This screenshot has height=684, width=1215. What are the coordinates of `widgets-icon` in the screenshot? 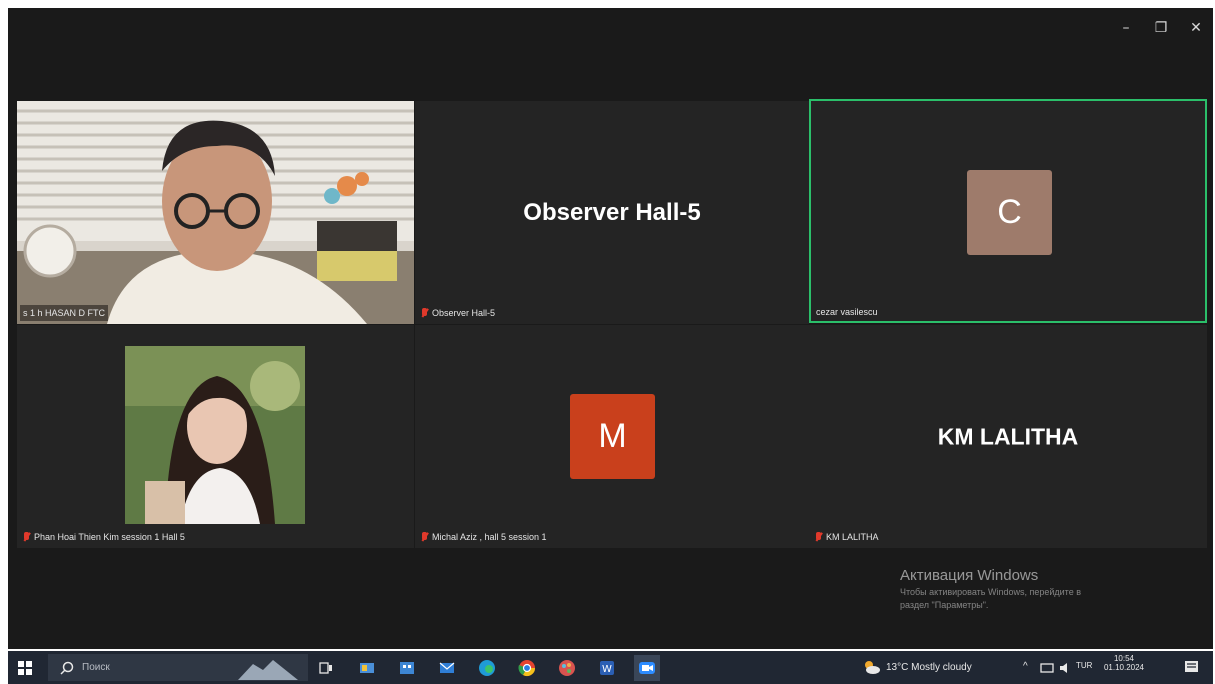 It's located at (367, 668).